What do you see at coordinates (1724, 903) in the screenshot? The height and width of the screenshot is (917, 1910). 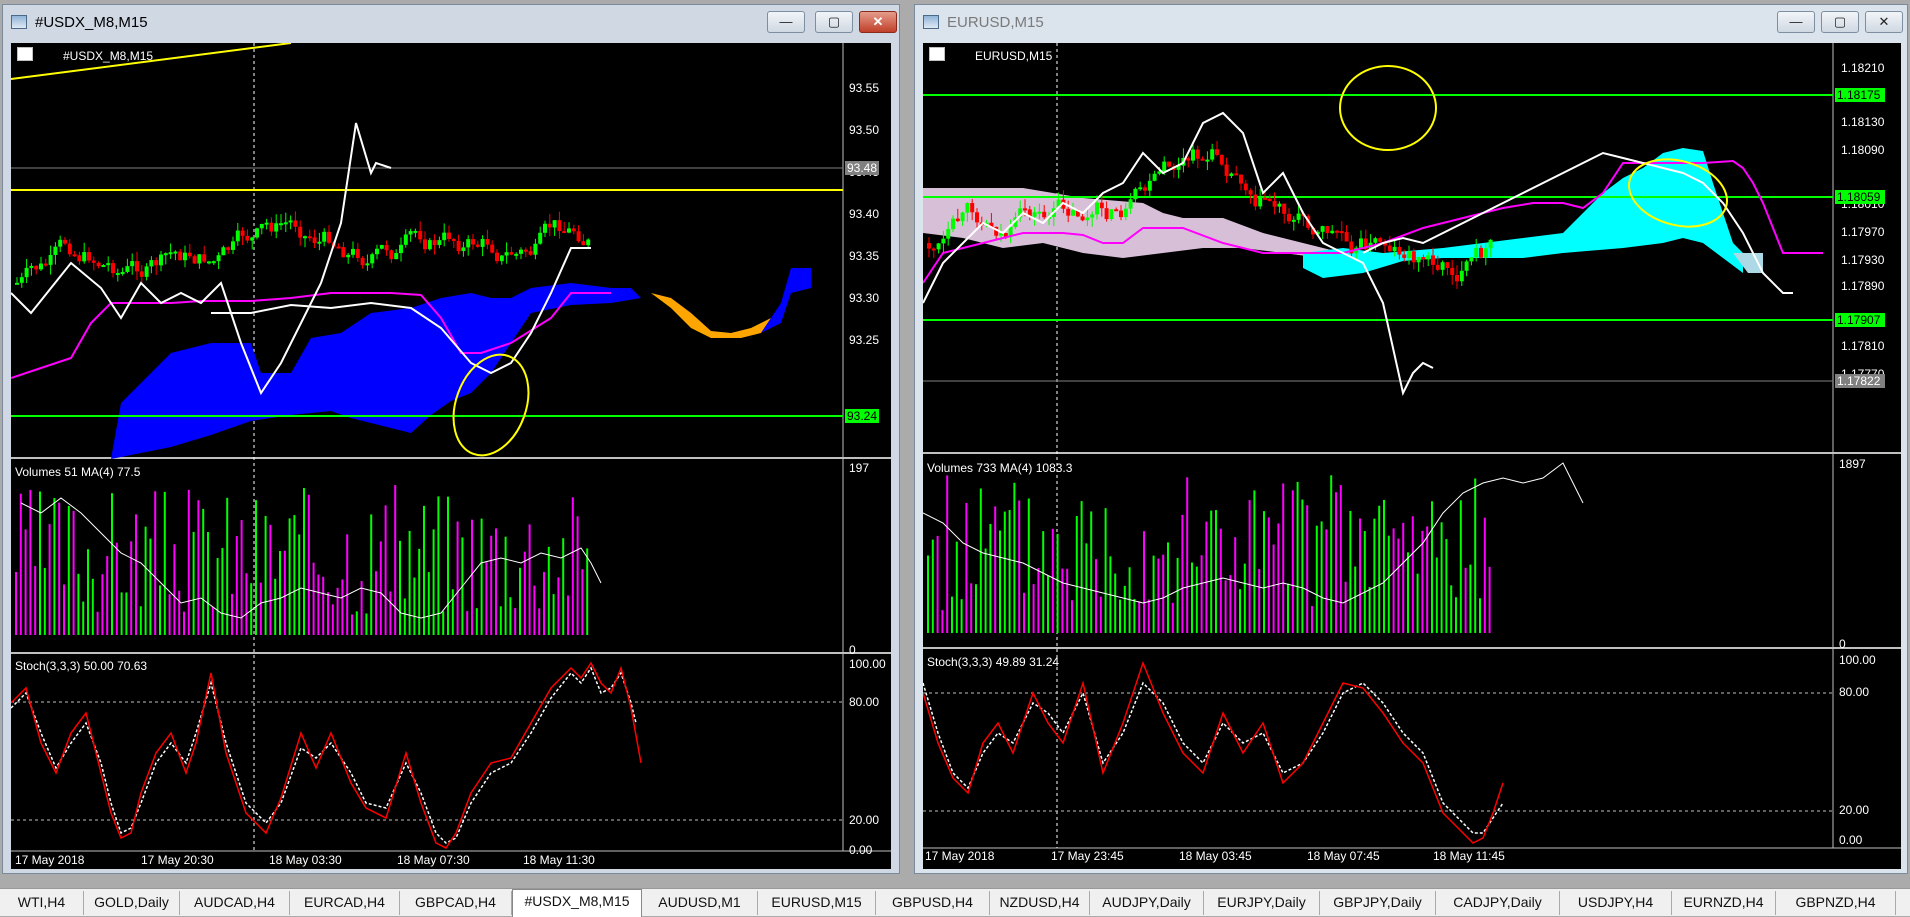 I see `chart-tab: EURNZD,H4` at bounding box center [1724, 903].